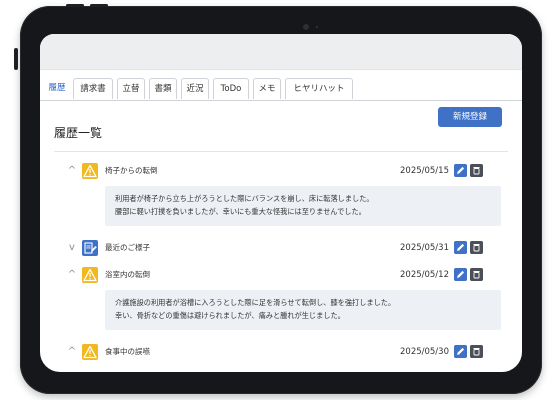  What do you see at coordinates (281, 172) in the screenshot?
I see `record-row: ^ 椅子からの転倒 2025/05/15` at bounding box center [281, 172].